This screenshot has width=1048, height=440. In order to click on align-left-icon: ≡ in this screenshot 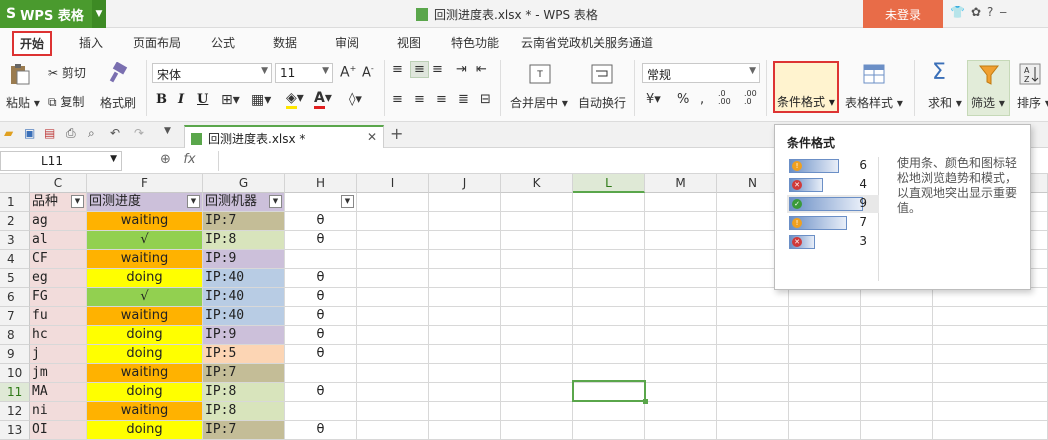, I will do `click(397, 99)`.